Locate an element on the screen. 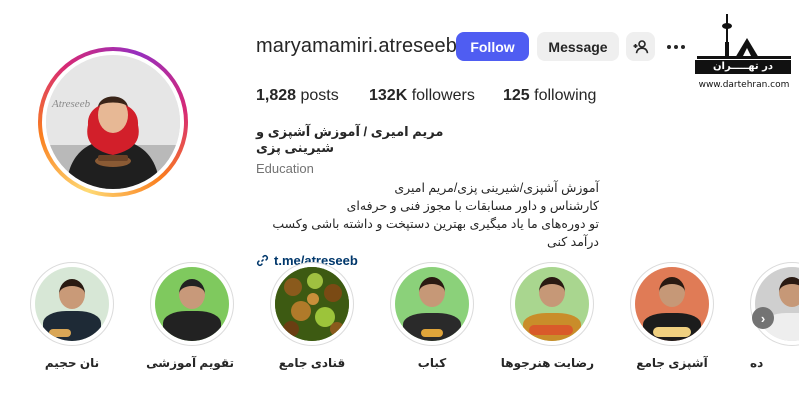 The image size is (799, 410). avatar-brand-text: Atreseeb is located at coordinates (71, 104).